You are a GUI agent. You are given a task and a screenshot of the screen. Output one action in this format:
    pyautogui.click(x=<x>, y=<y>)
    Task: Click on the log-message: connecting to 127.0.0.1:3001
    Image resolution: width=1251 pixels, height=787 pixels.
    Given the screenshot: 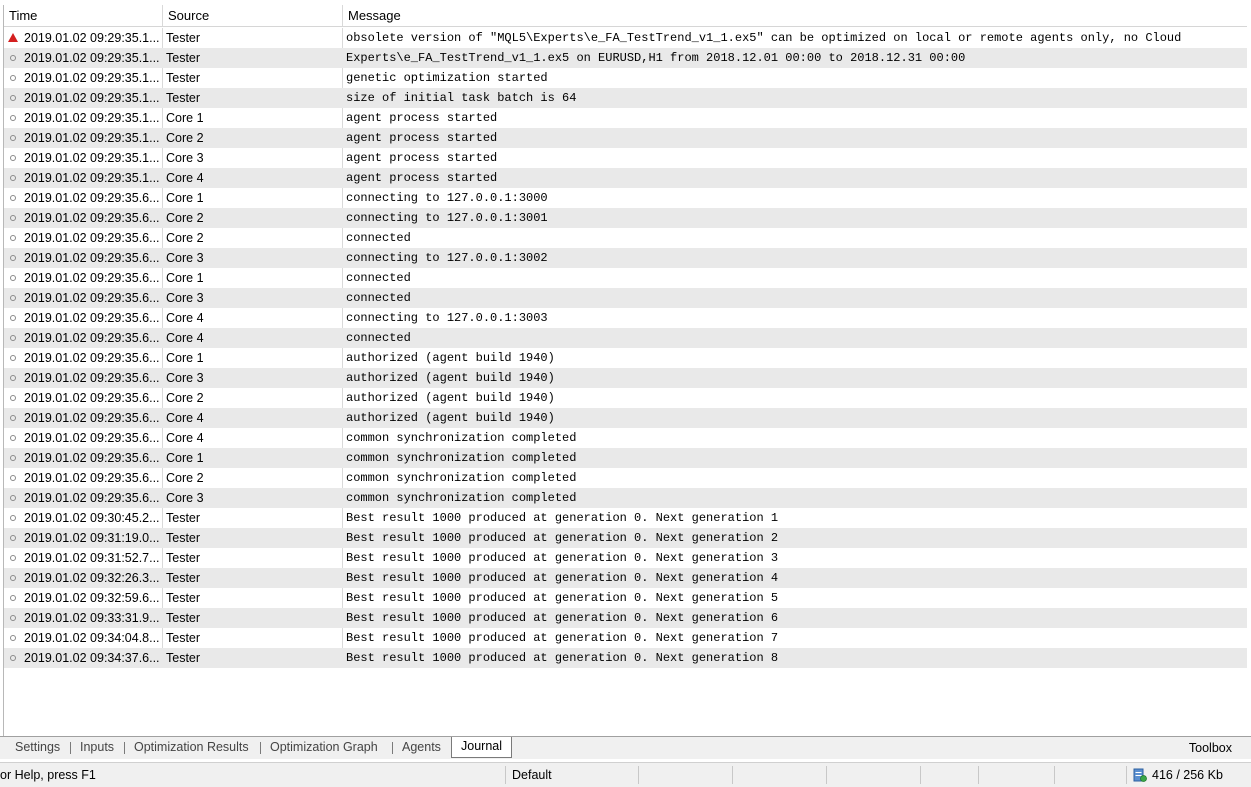 What is the action you would take?
    pyautogui.click(x=447, y=218)
    